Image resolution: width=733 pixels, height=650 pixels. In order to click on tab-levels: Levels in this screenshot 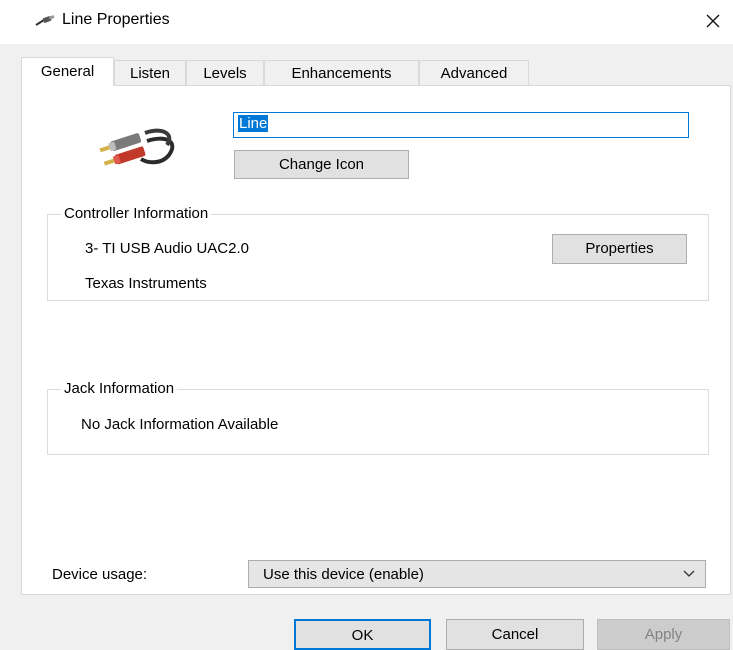, I will do `click(225, 72)`.